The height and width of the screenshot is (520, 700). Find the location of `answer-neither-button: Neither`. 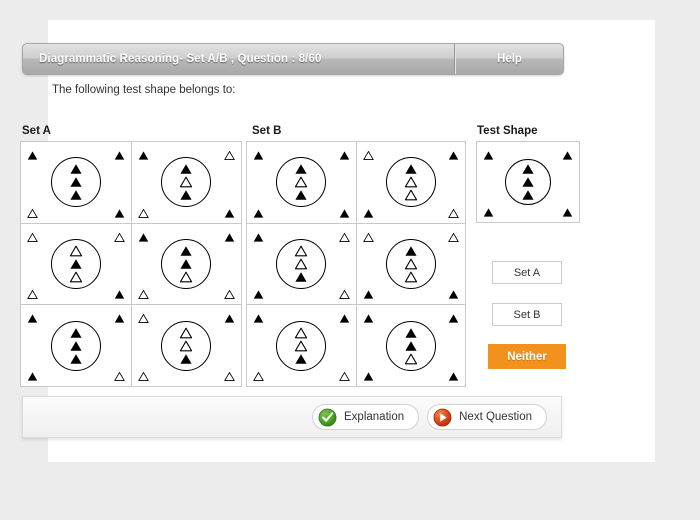

answer-neither-button: Neither is located at coordinates (527, 356).